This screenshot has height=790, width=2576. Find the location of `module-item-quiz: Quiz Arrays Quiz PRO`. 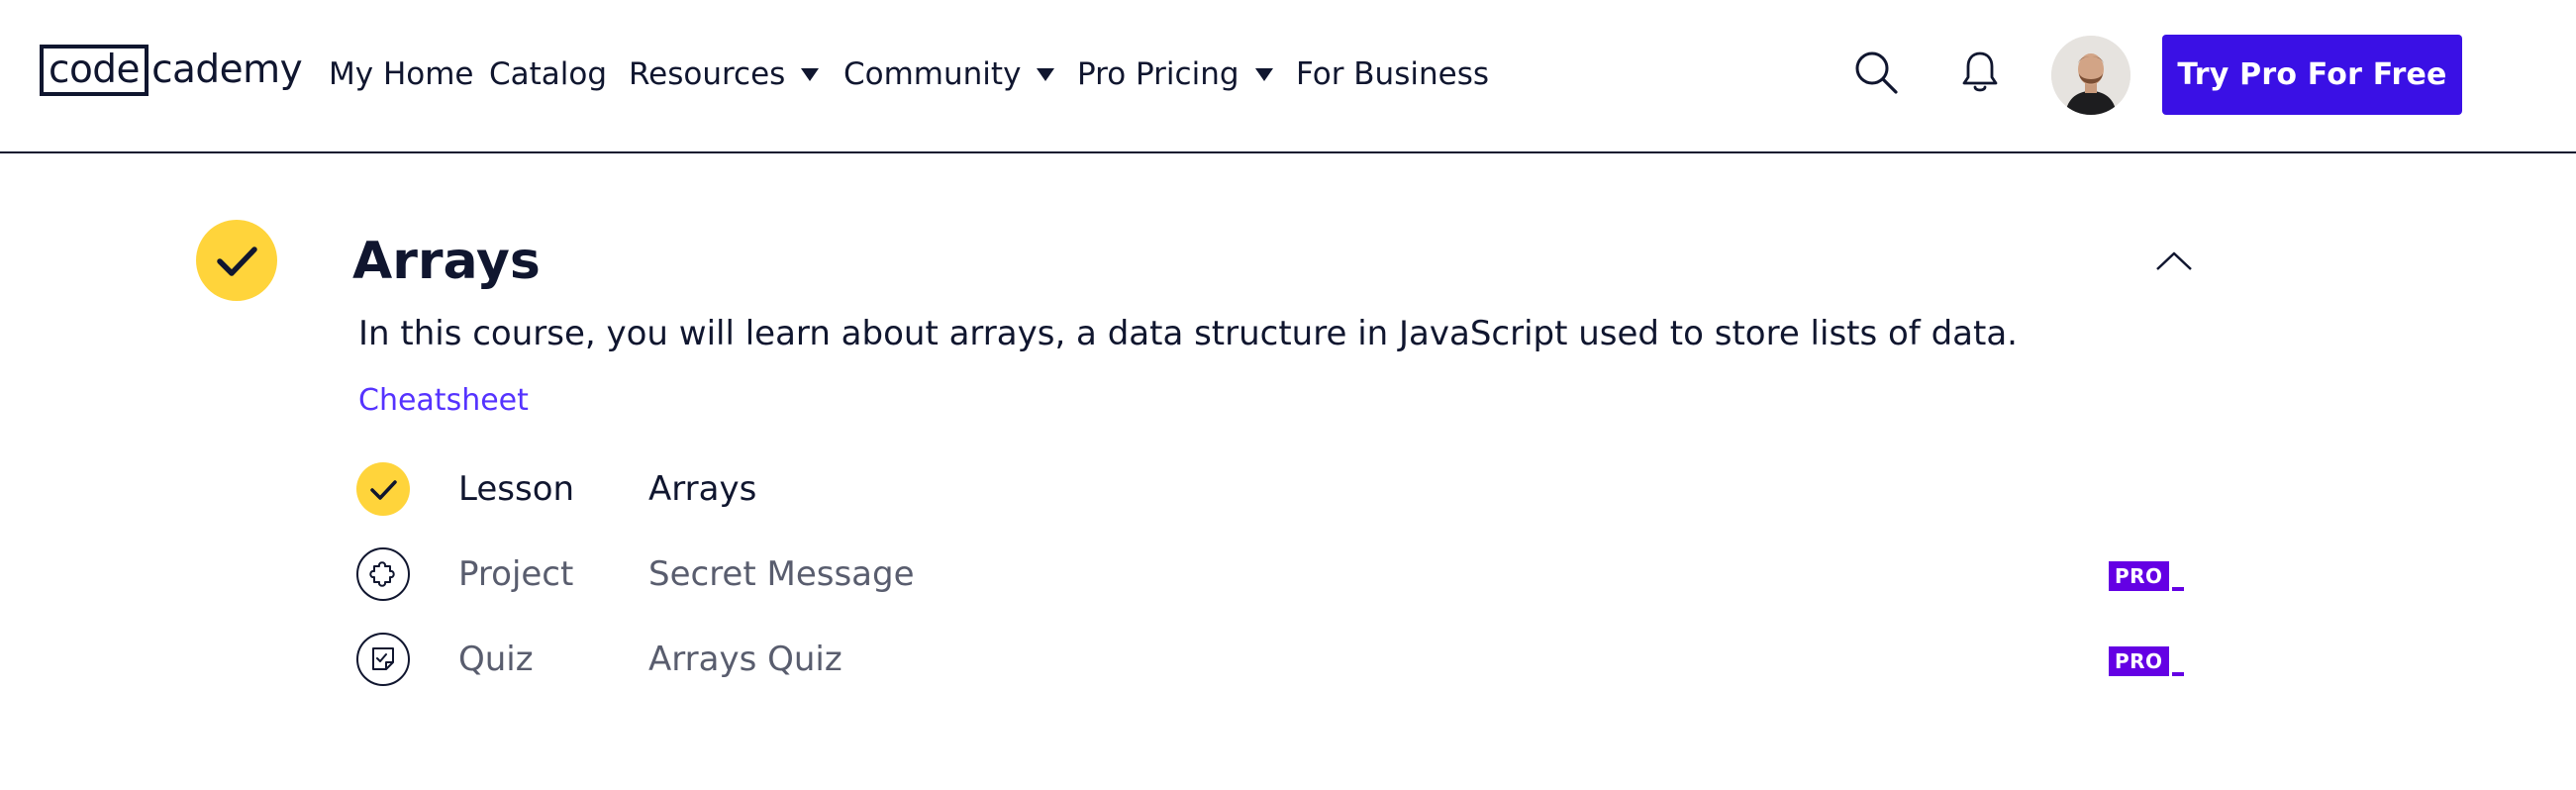

module-item-quiz: Quiz Arrays Quiz PRO is located at coordinates (1277, 661).